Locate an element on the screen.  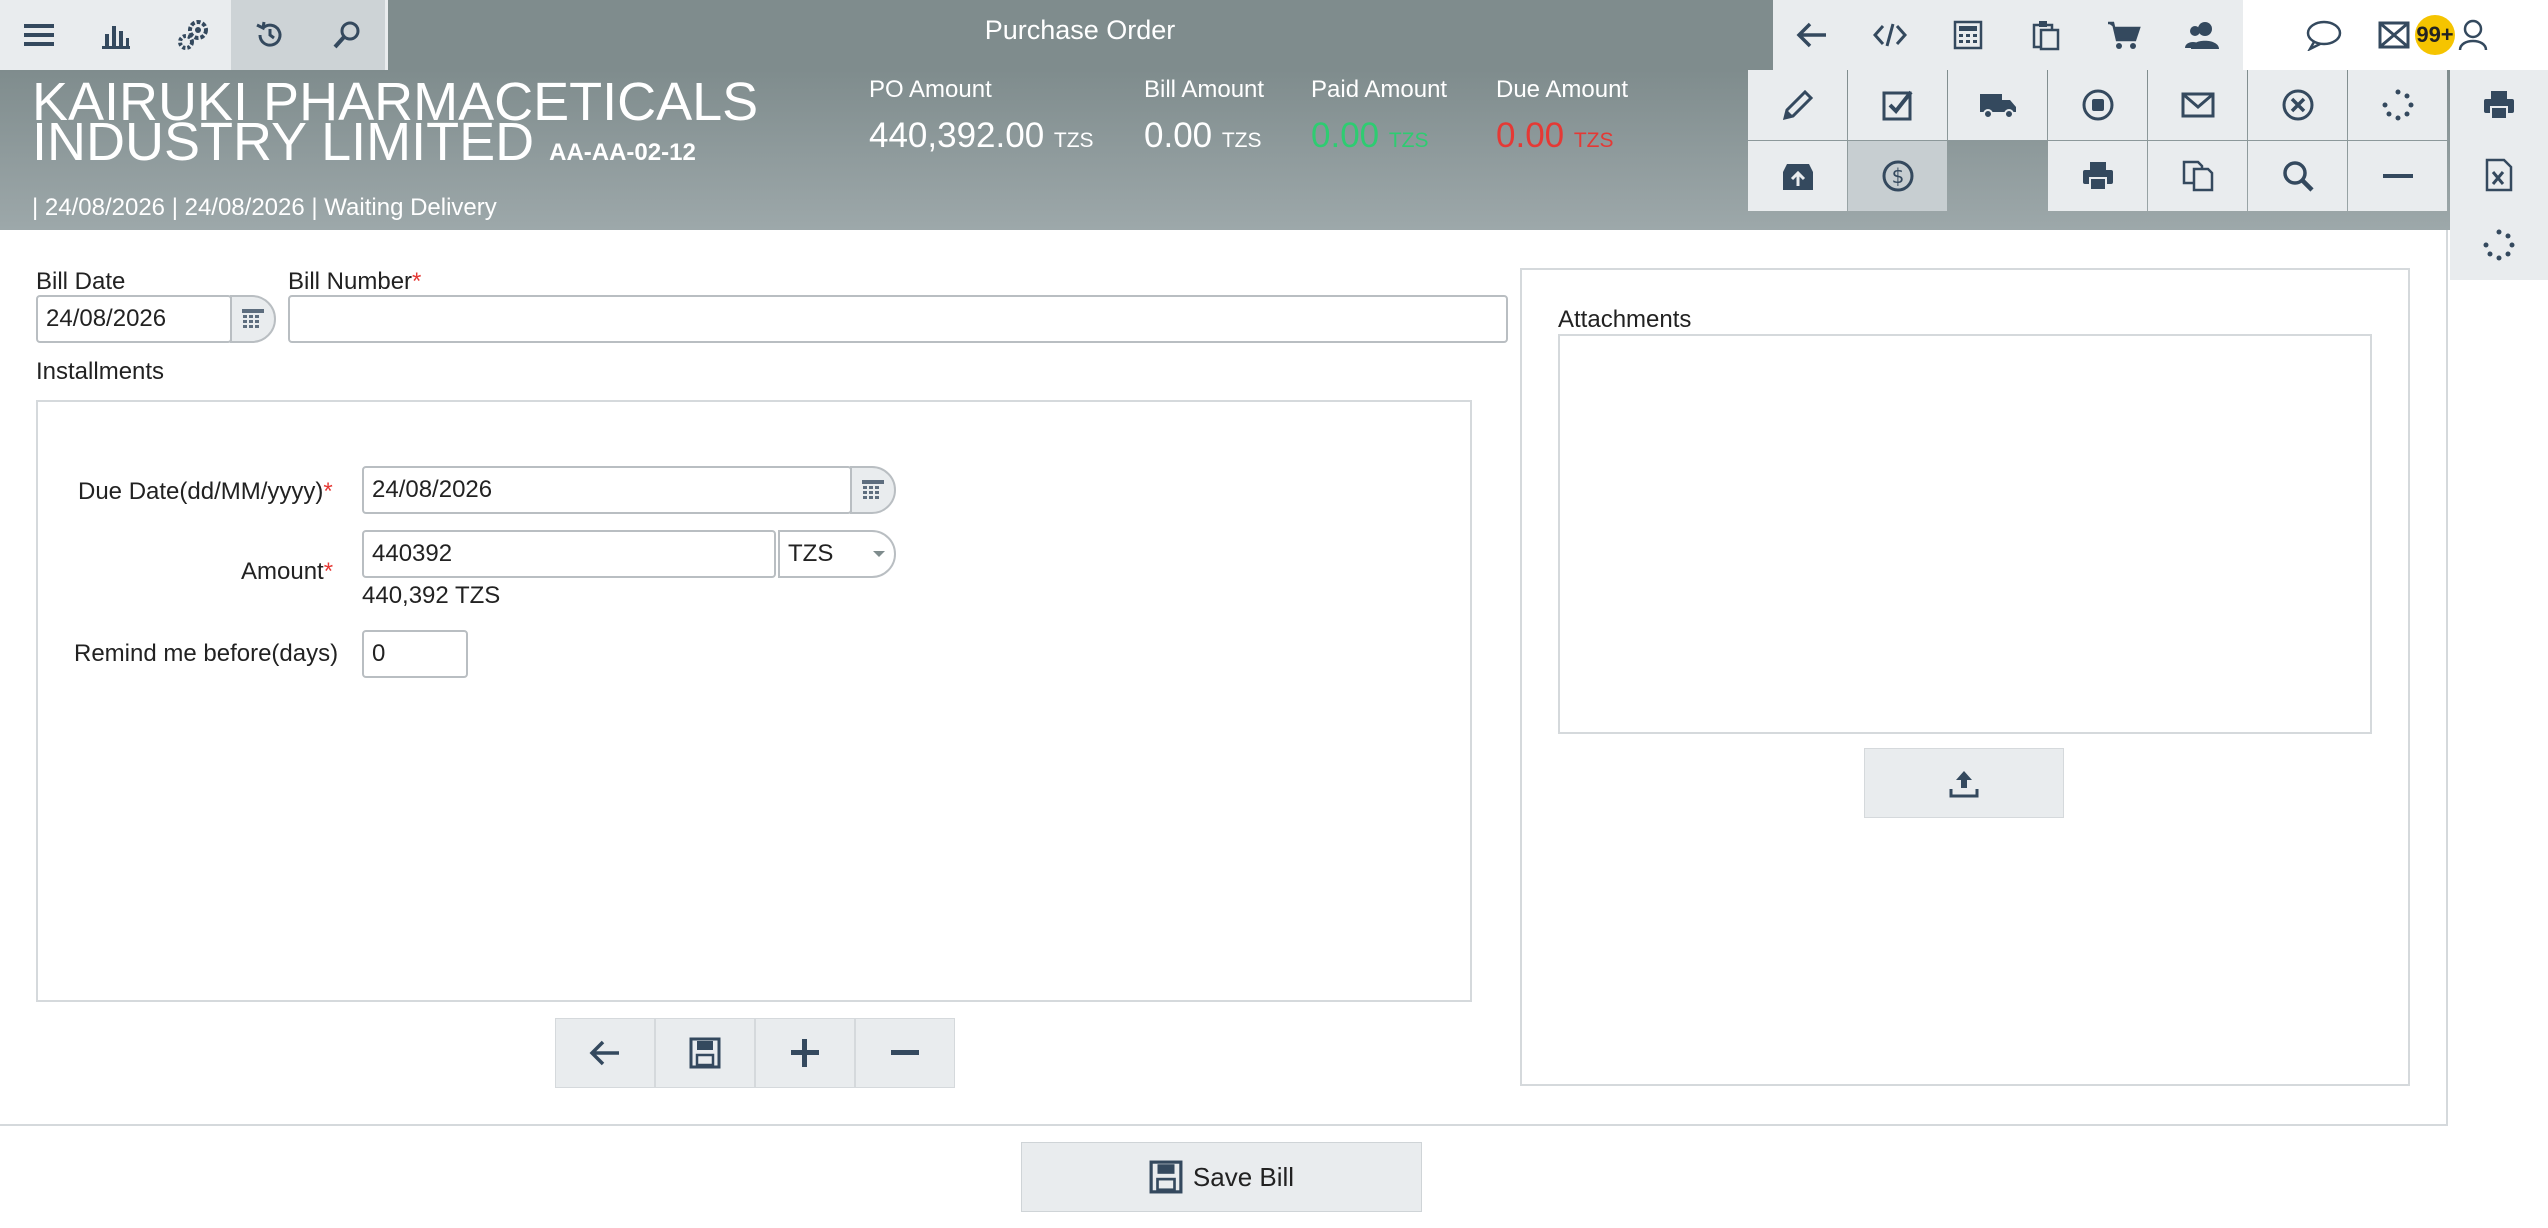
calculator-button is located at coordinates (1968, 35).